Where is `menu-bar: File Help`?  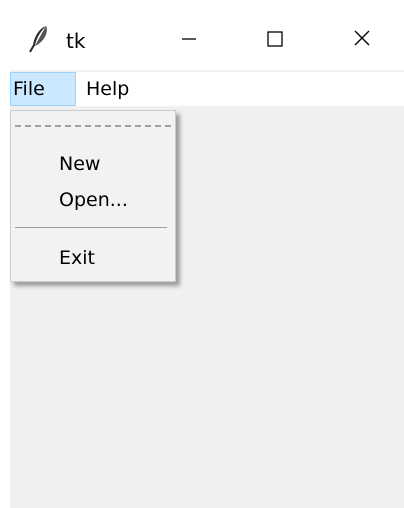
menu-bar: File Help is located at coordinates (207, 89).